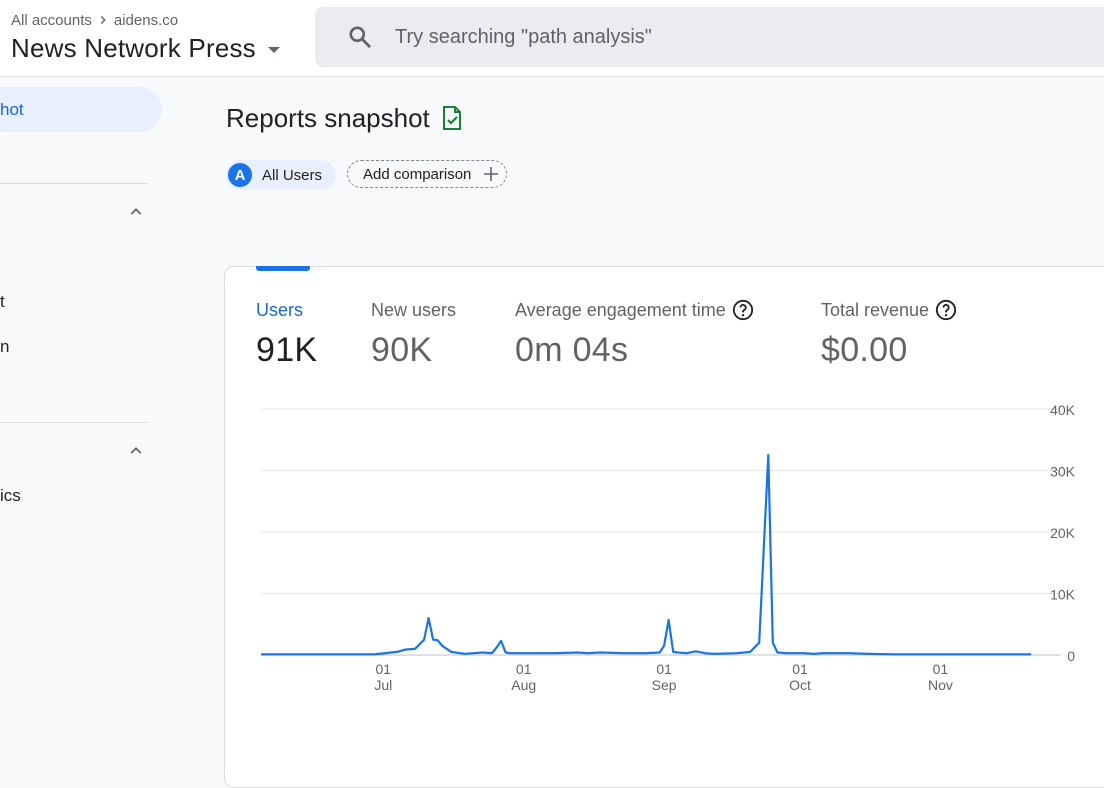  What do you see at coordinates (273, 50) in the screenshot?
I see `caret-down-icon` at bounding box center [273, 50].